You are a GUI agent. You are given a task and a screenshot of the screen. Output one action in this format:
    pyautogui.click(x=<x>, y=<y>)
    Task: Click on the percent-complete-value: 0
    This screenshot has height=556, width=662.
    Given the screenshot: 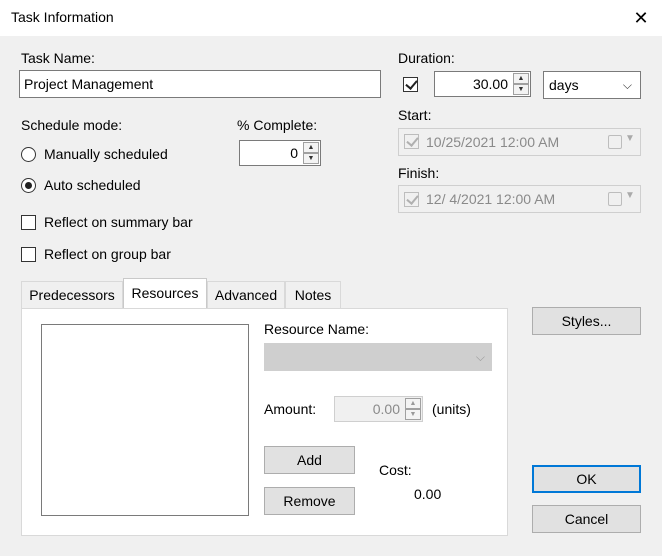 What is the action you would take?
    pyautogui.click(x=294, y=153)
    